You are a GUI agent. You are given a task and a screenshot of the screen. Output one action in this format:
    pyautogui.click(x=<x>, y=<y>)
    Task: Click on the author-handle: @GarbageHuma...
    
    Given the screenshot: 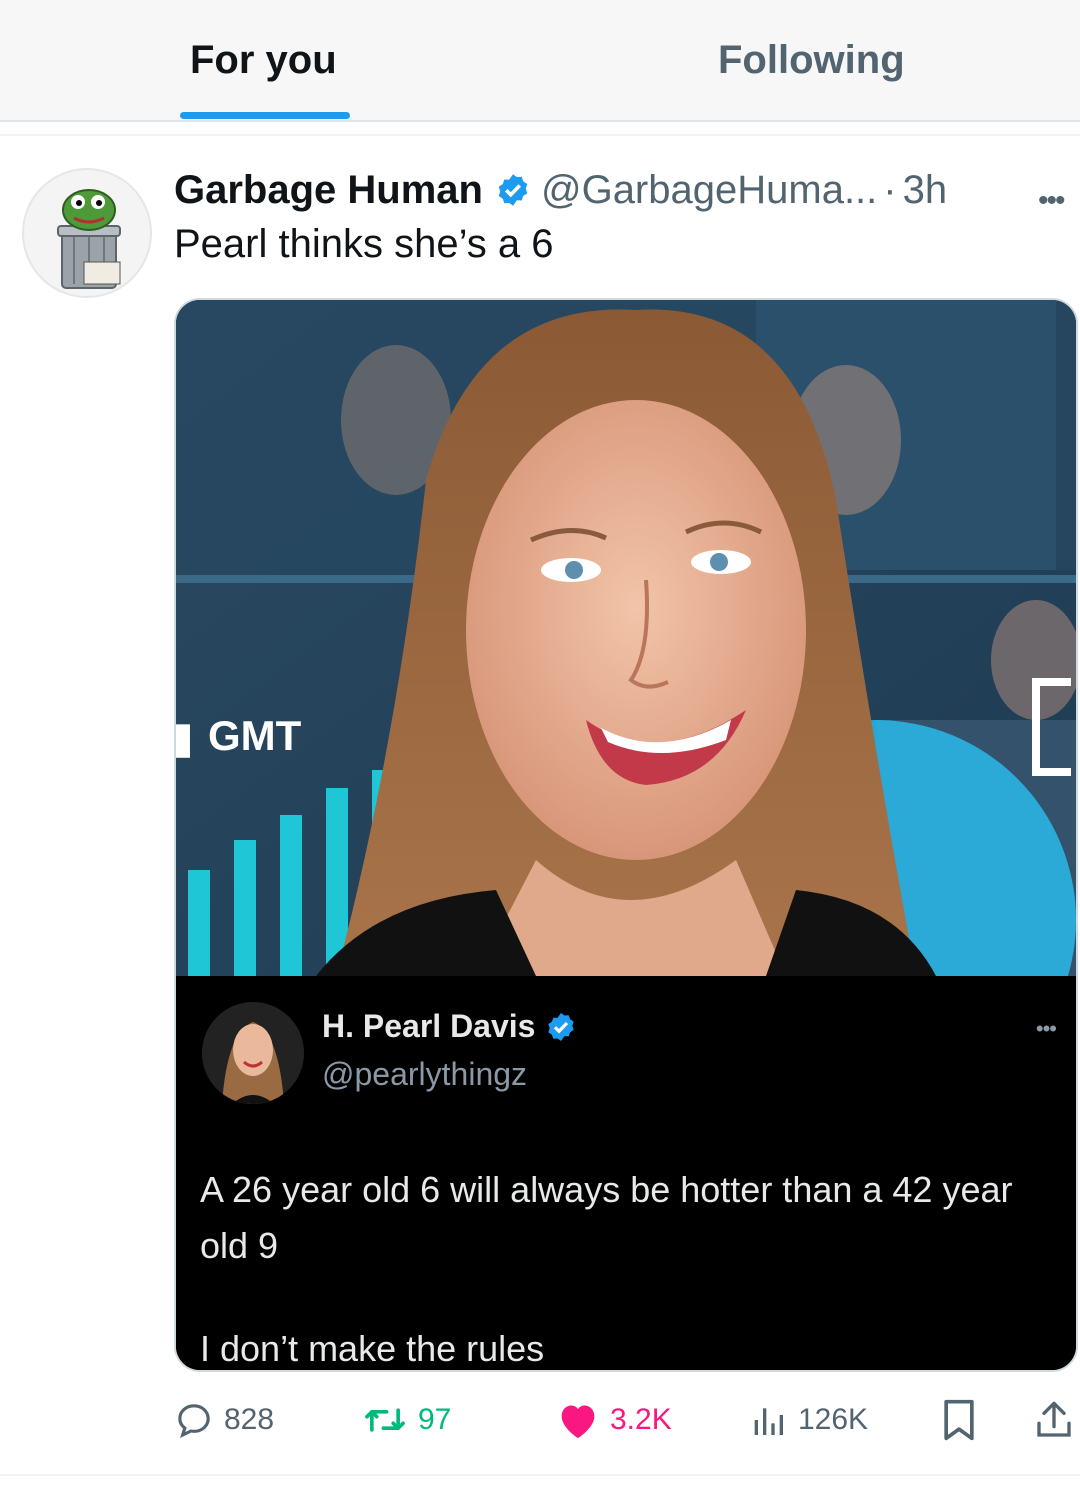 What is the action you would take?
    pyautogui.click(x=709, y=190)
    